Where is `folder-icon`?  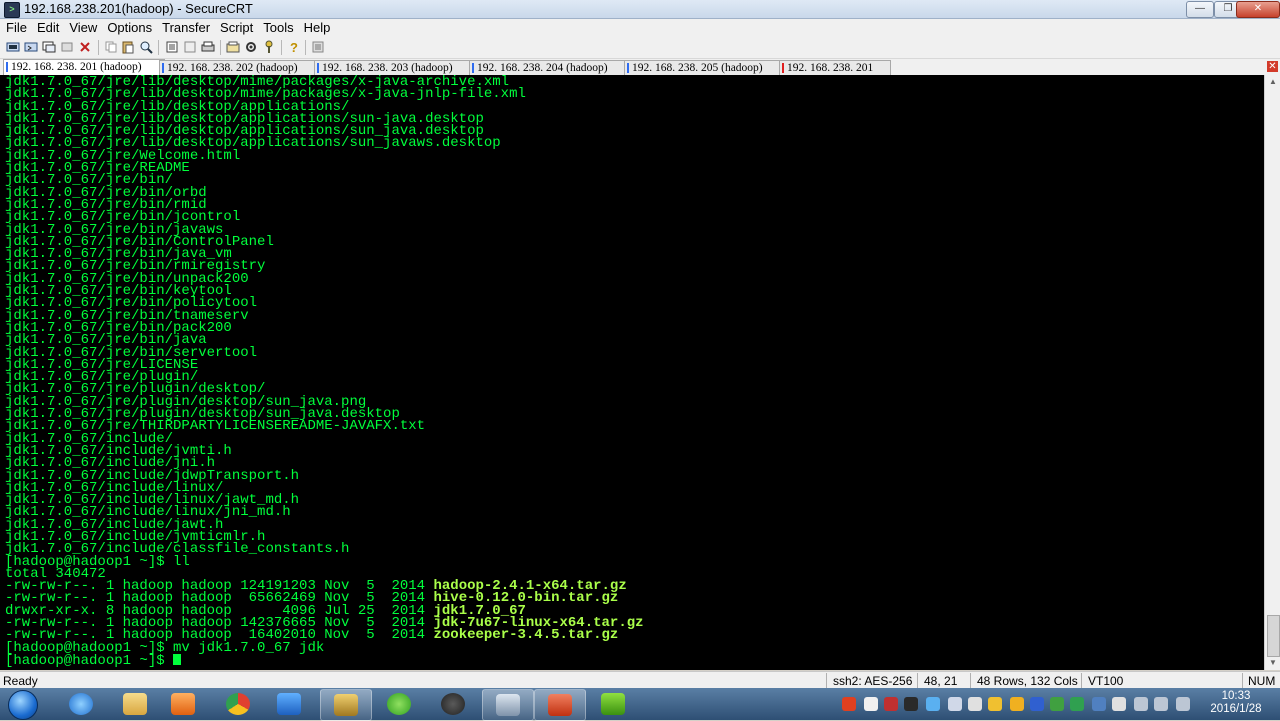
folder-icon is located at coordinates (135, 704).